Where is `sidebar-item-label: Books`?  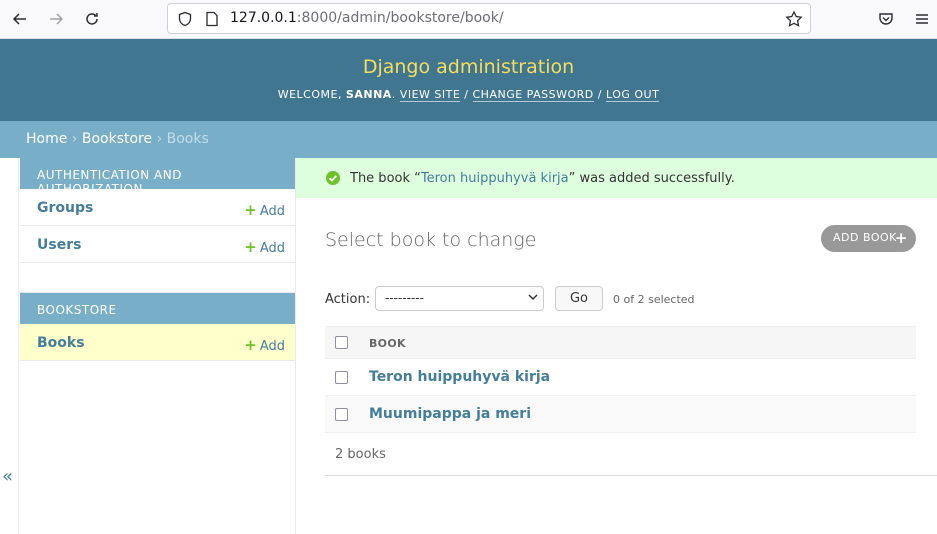 sidebar-item-label: Books is located at coordinates (61, 343).